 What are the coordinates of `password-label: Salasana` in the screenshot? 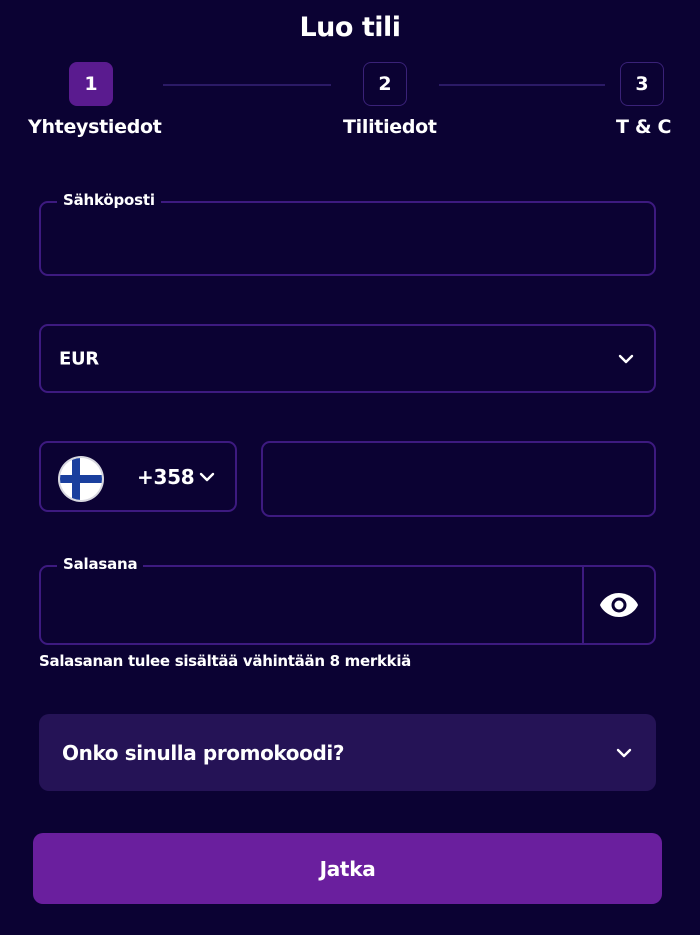 It's located at (100, 564).